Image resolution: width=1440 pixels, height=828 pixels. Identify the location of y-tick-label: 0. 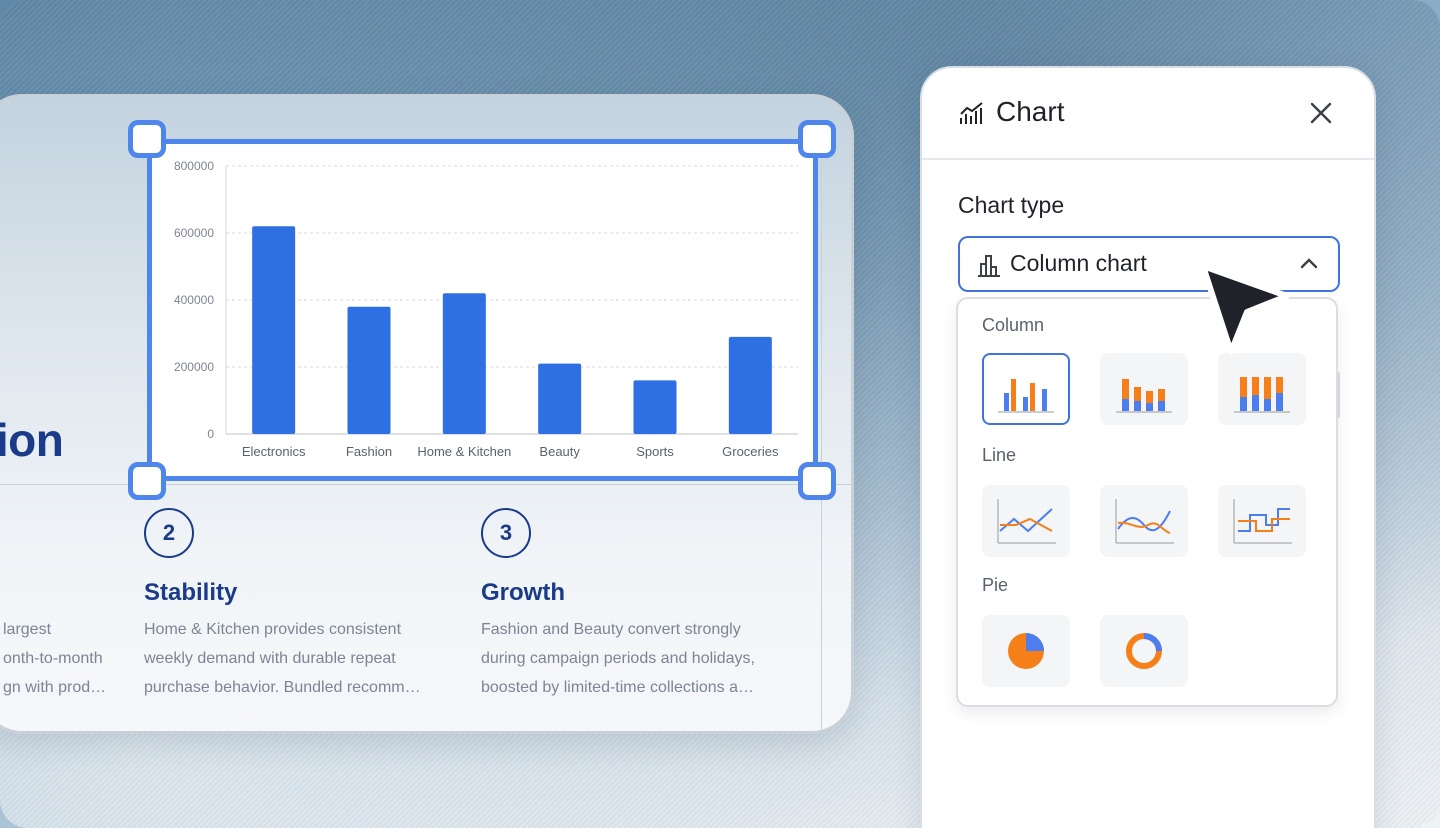
(210, 434).